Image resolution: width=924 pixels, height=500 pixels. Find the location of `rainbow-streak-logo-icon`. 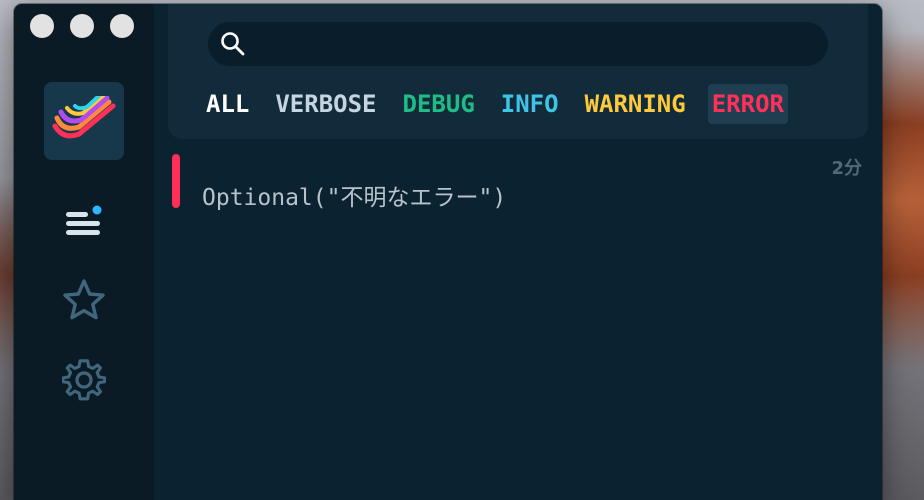

rainbow-streak-logo-icon is located at coordinates (84, 117).